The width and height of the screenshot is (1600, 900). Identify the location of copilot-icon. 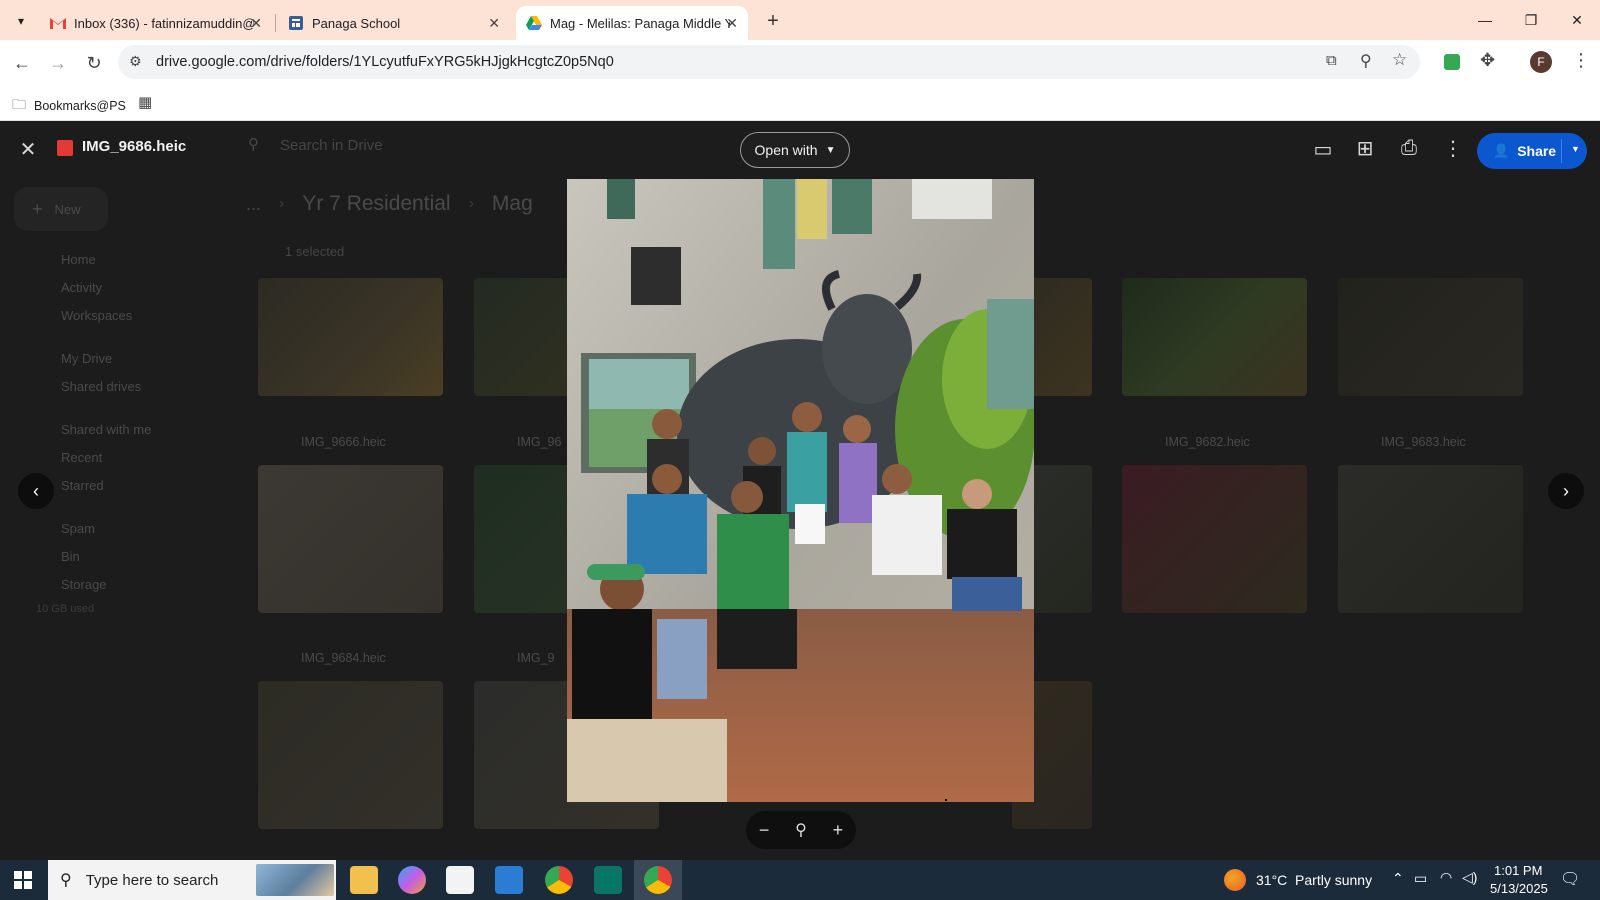
(412, 880).